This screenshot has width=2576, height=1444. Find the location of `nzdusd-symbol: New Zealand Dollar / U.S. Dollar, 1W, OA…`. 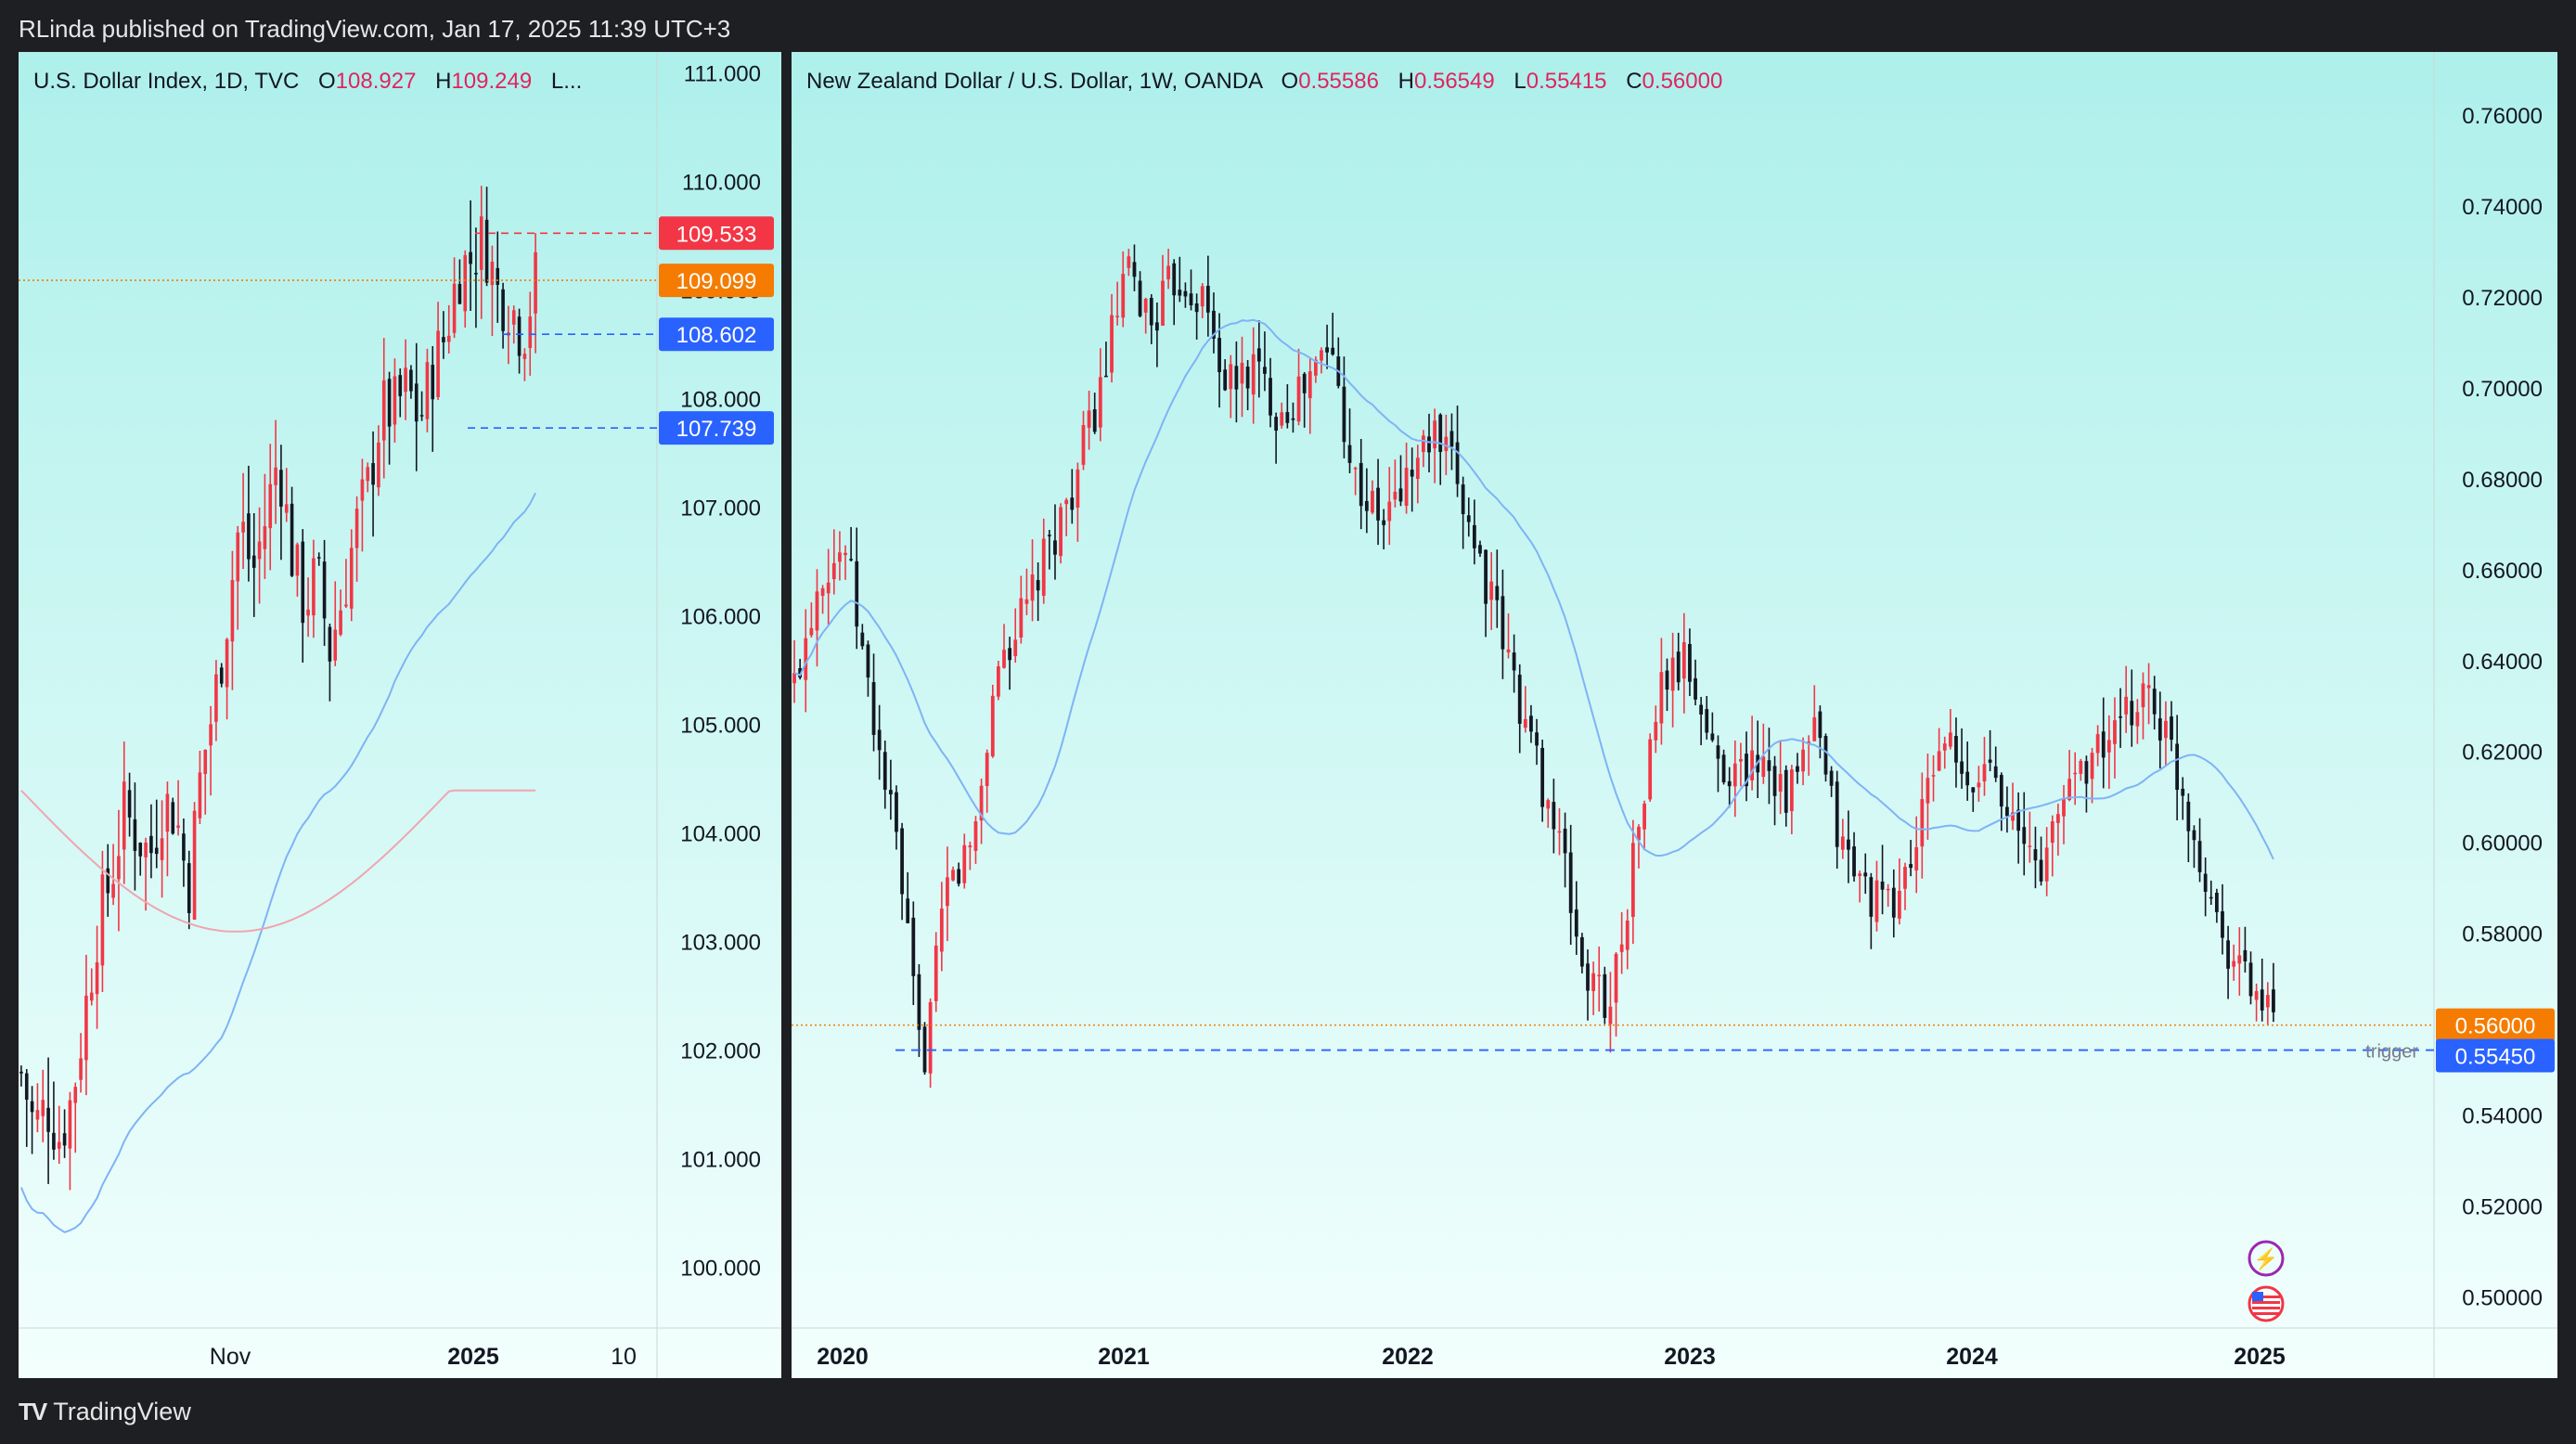

nzdusd-symbol: New Zealand Dollar / U.S. Dollar, 1W, OA… is located at coordinates (1034, 81).